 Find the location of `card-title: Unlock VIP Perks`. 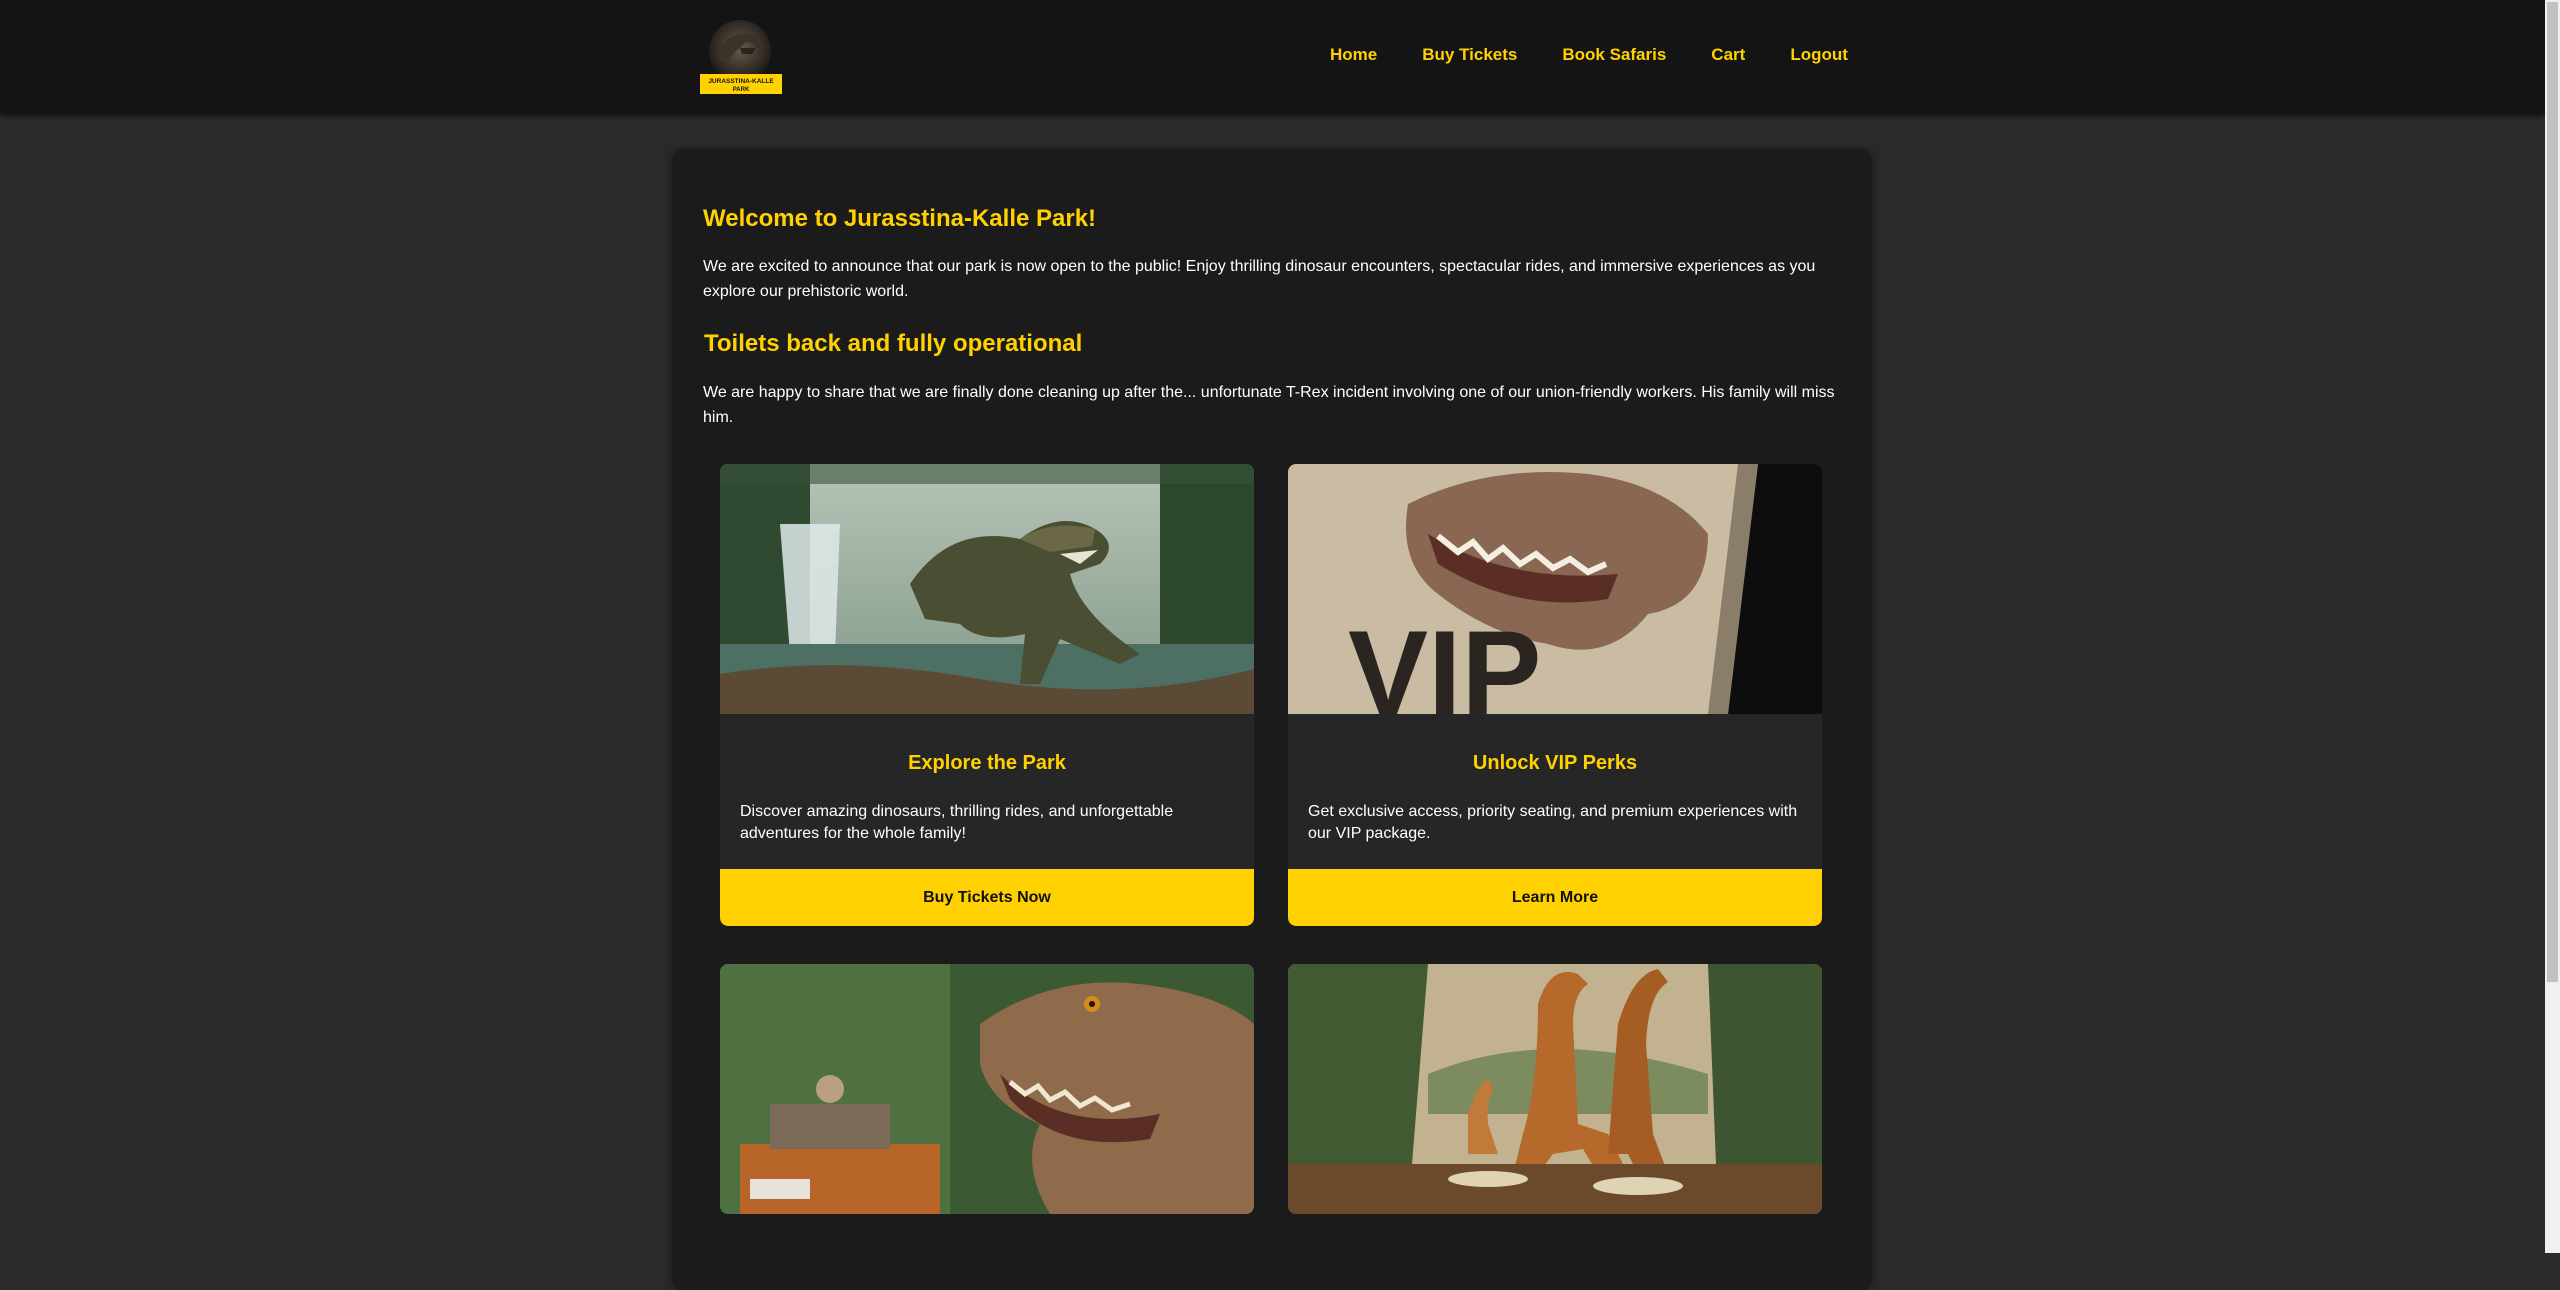

card-title: Unlock VIP Perks is located at coordinates (1555, 763).